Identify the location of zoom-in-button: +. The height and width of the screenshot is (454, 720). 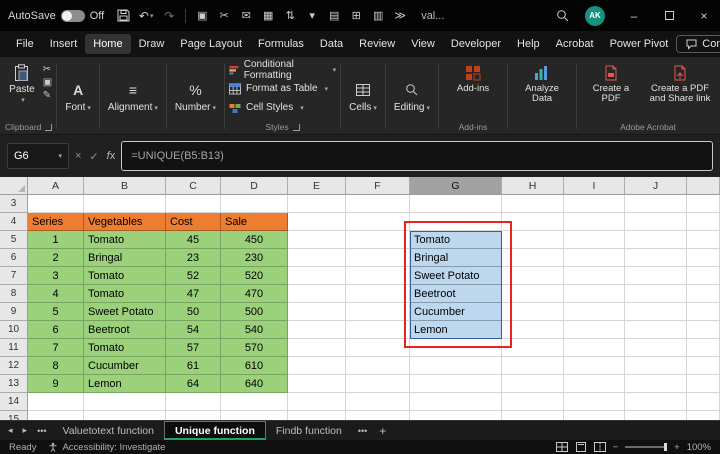
(677, 447).